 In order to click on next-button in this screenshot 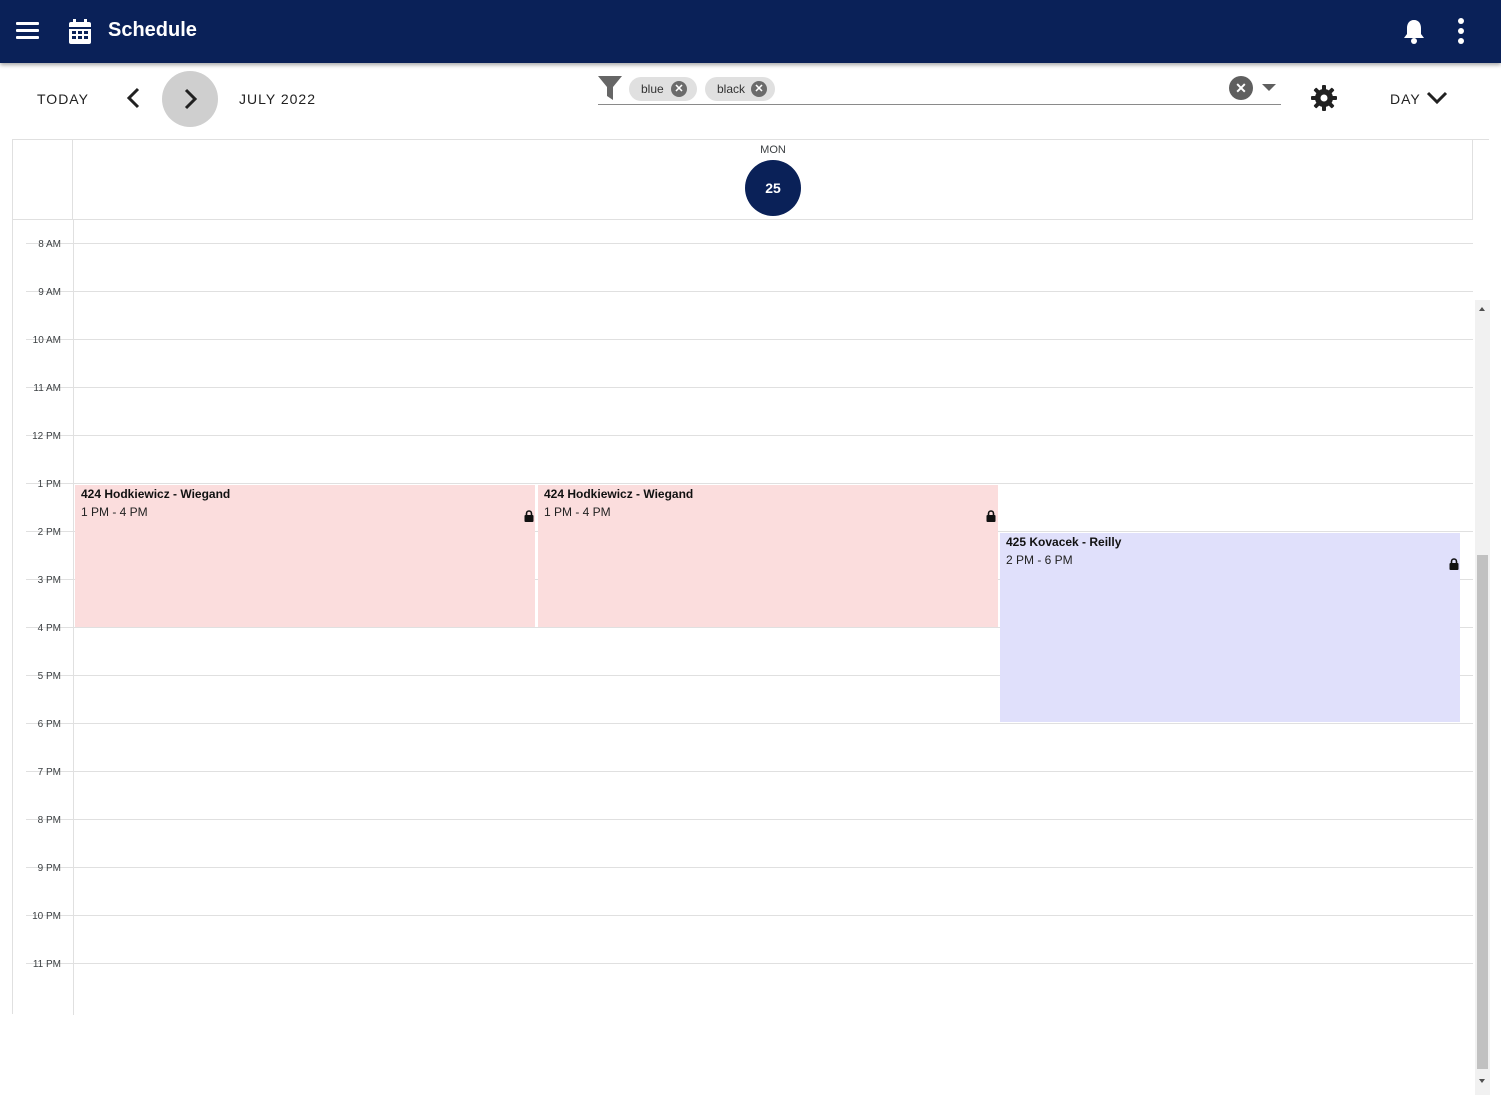, I will do `click(190, 99)`.